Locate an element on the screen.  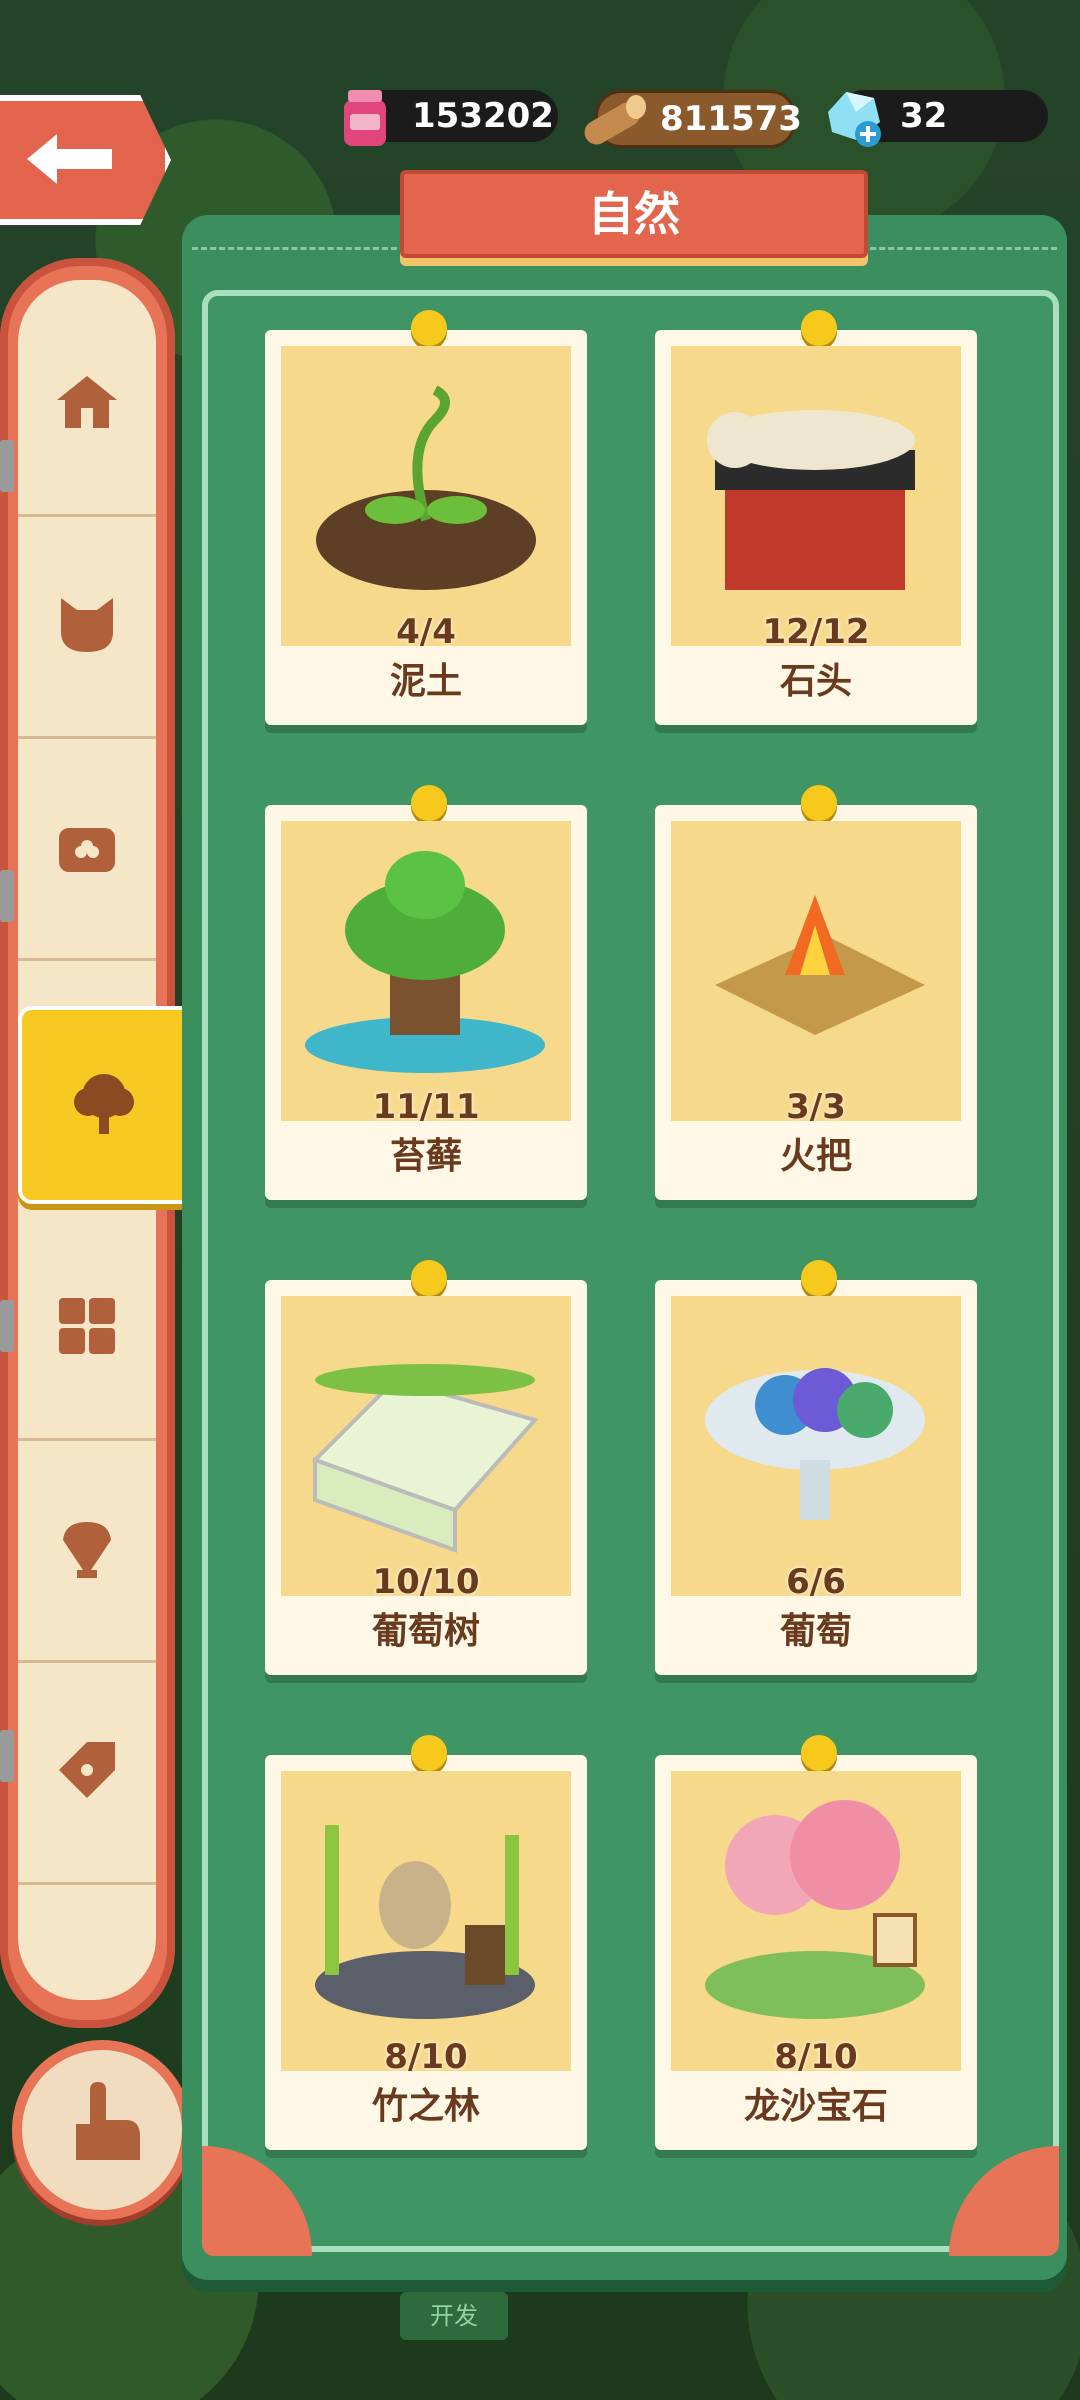
back-button is located at coordinates (85, 160).